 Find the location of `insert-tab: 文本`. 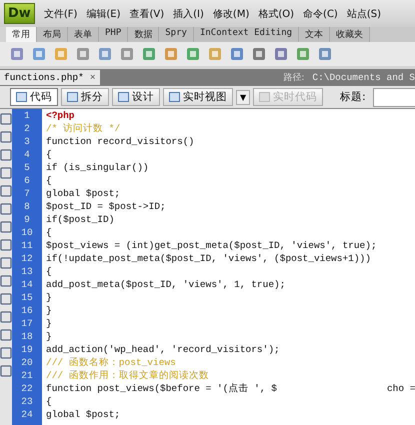

insert-tab: 文本 is located at coordinates (314, 34).